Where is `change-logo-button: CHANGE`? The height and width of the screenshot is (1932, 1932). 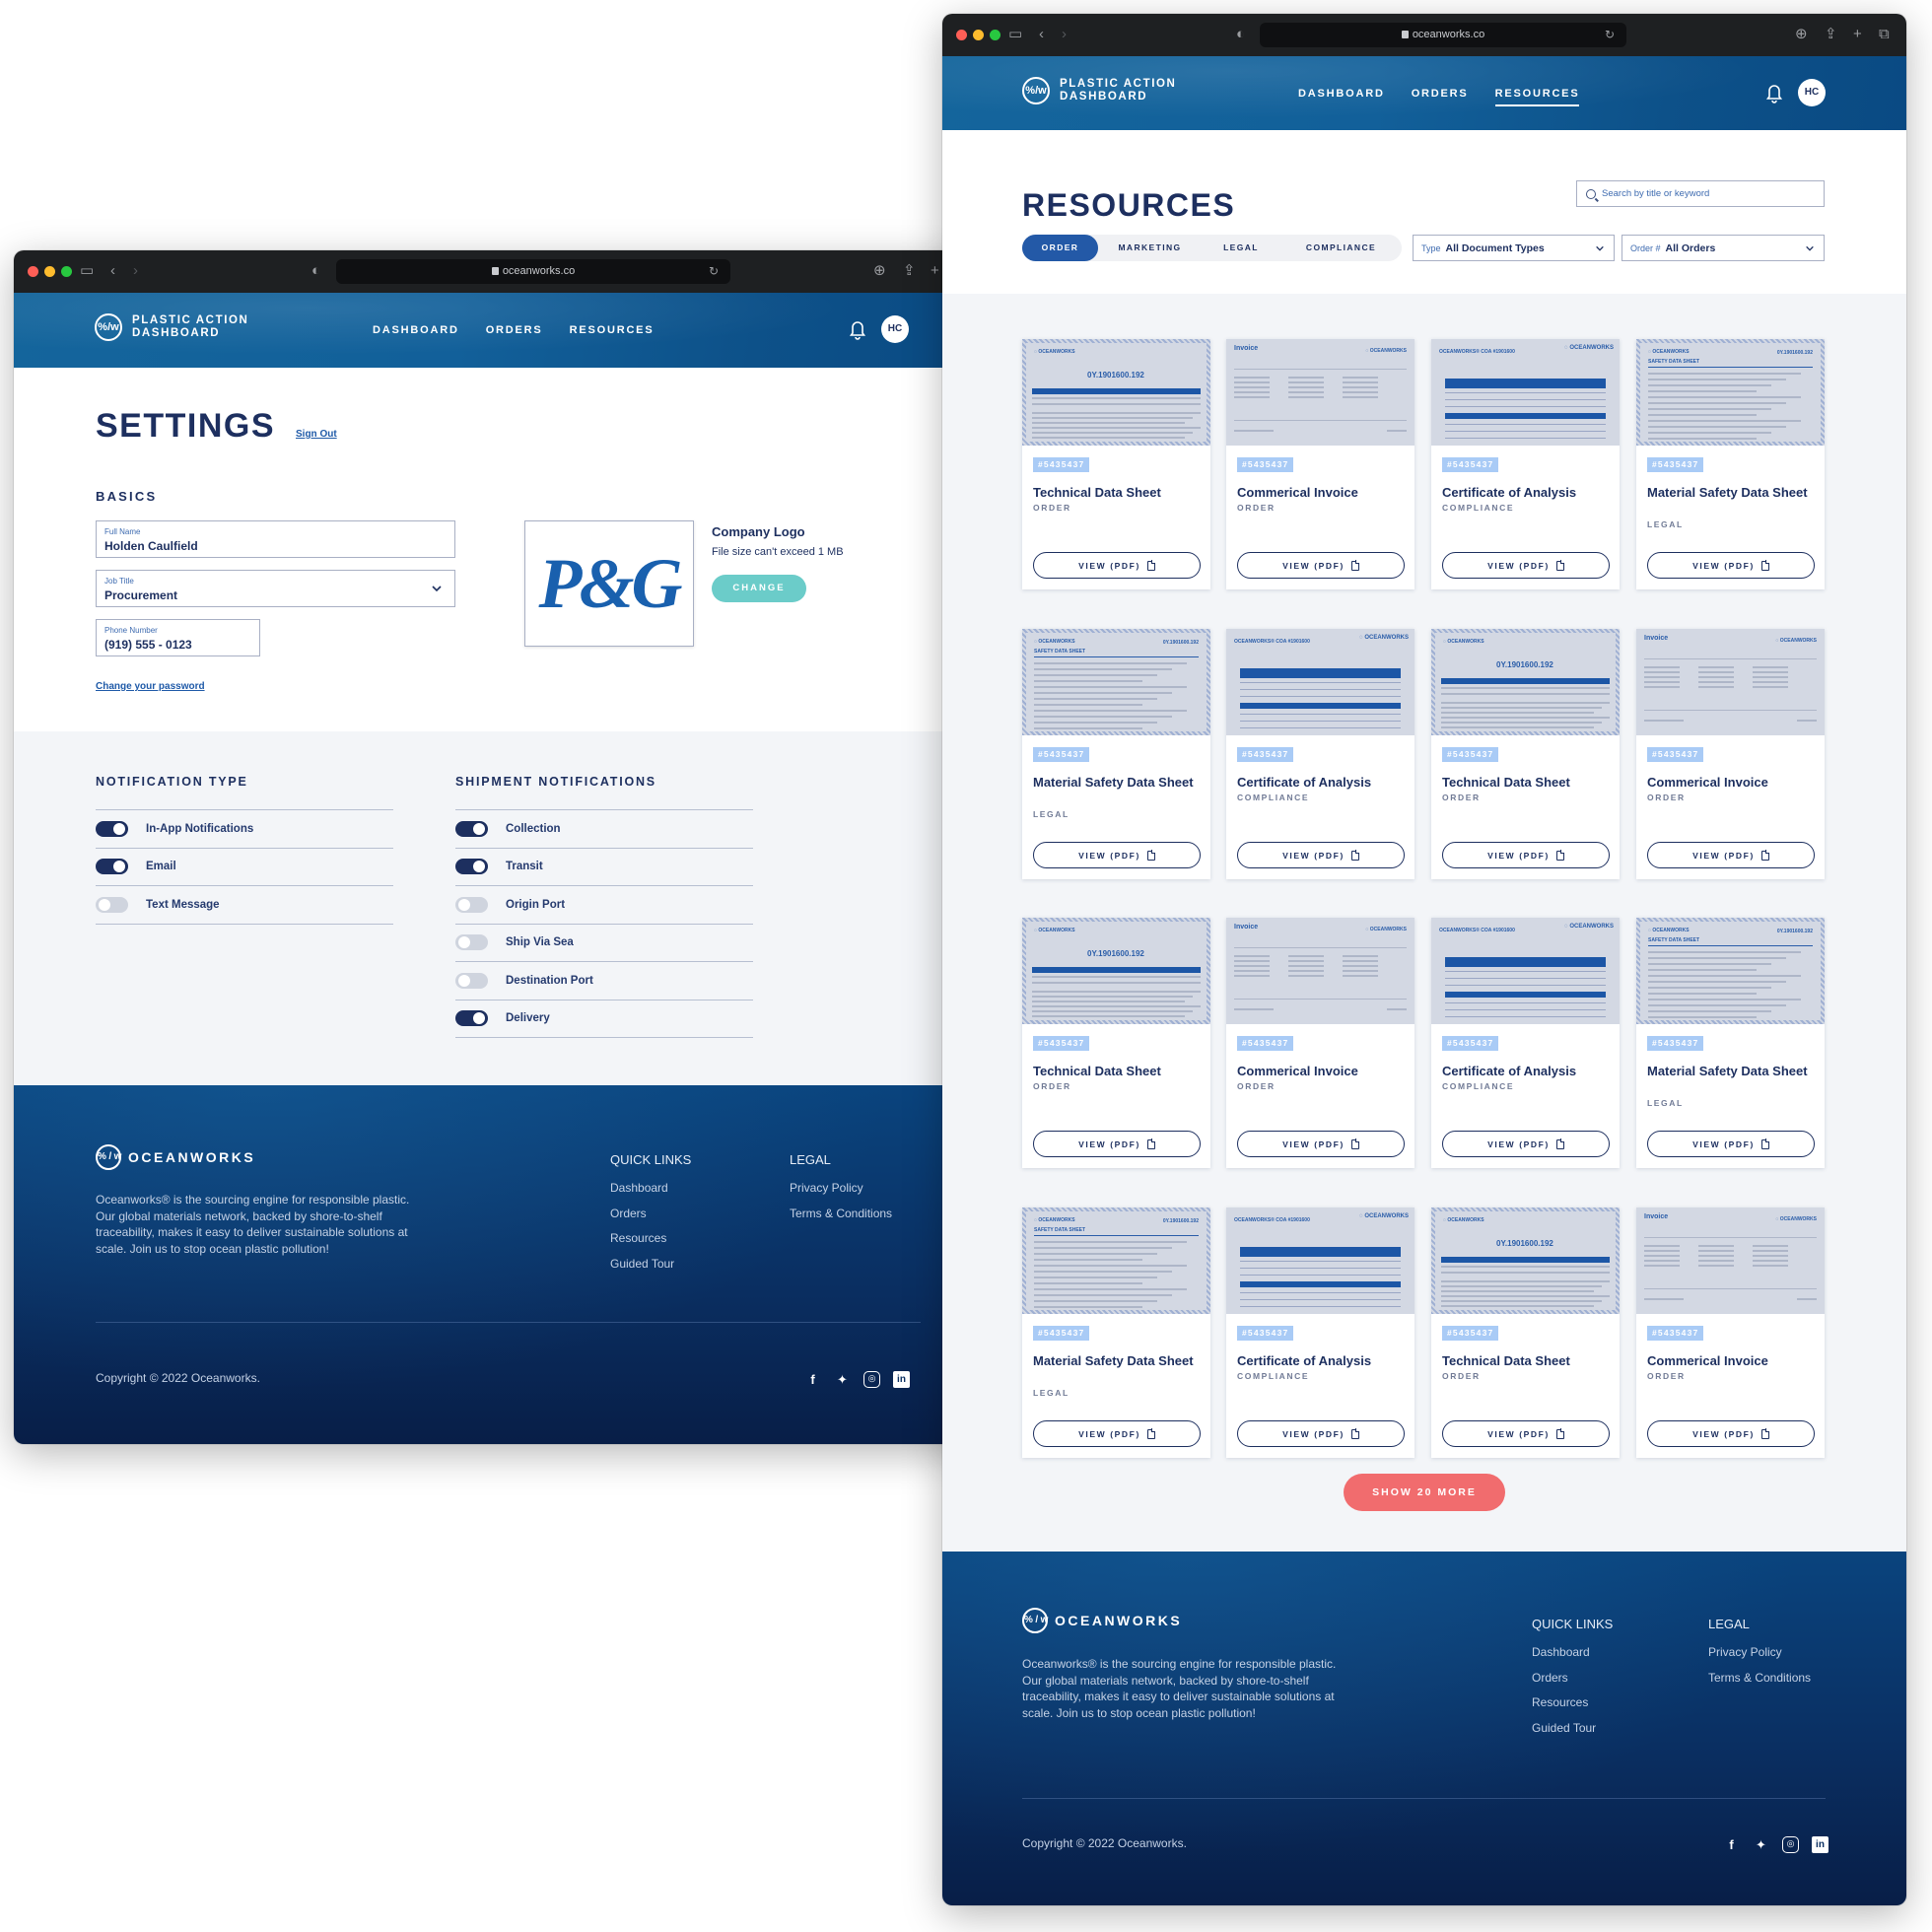
change-logo-button: CHANGE is located at coordinates (759, 588).